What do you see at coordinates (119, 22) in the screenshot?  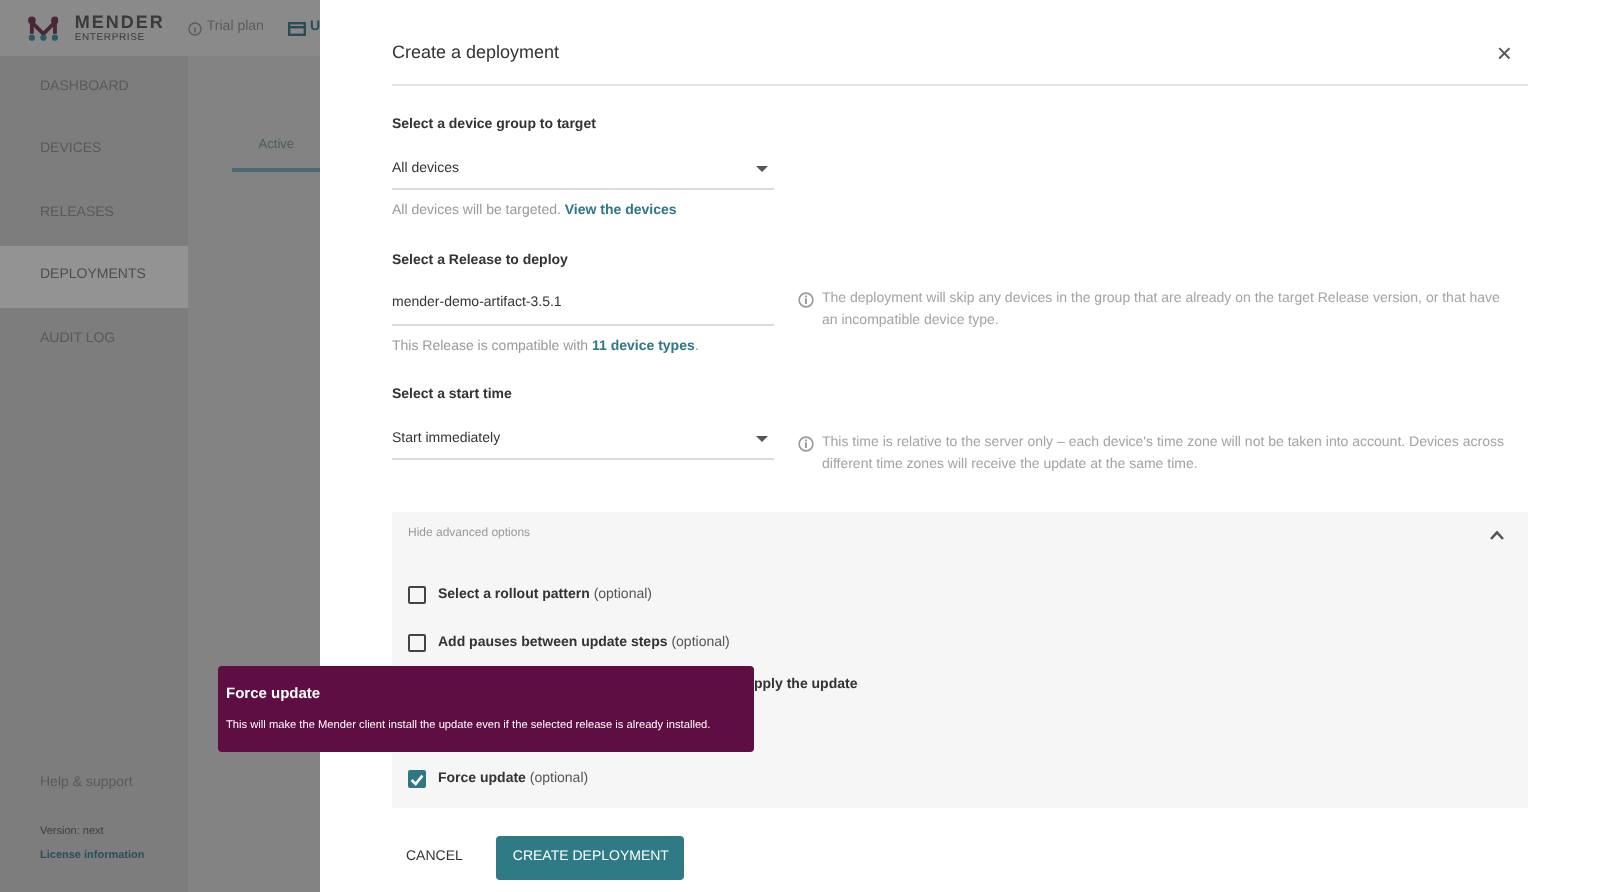 I see `logo-text: MENDER` at bounding box center [119, 22].